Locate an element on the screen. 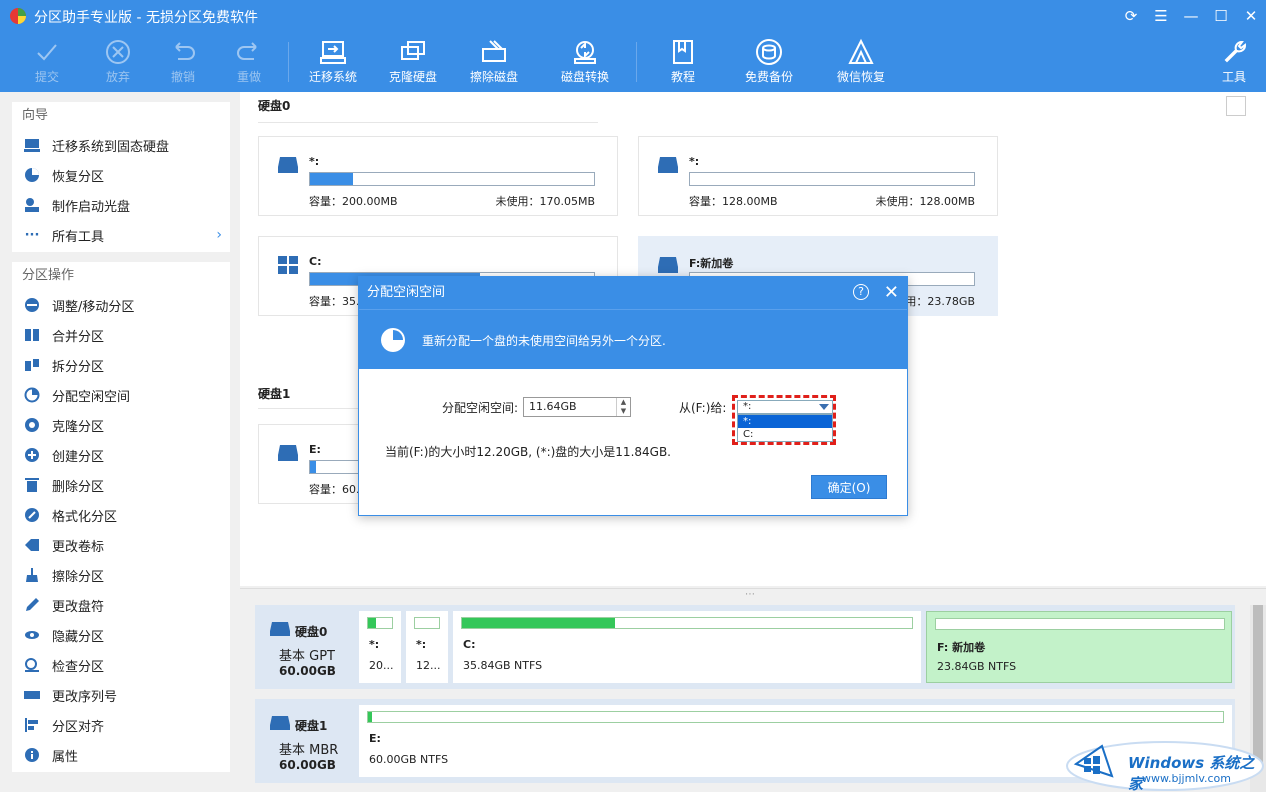 This screenshot has width=1266, height=792. ok-button: 确定(O) is located at coordinates (849, 487).